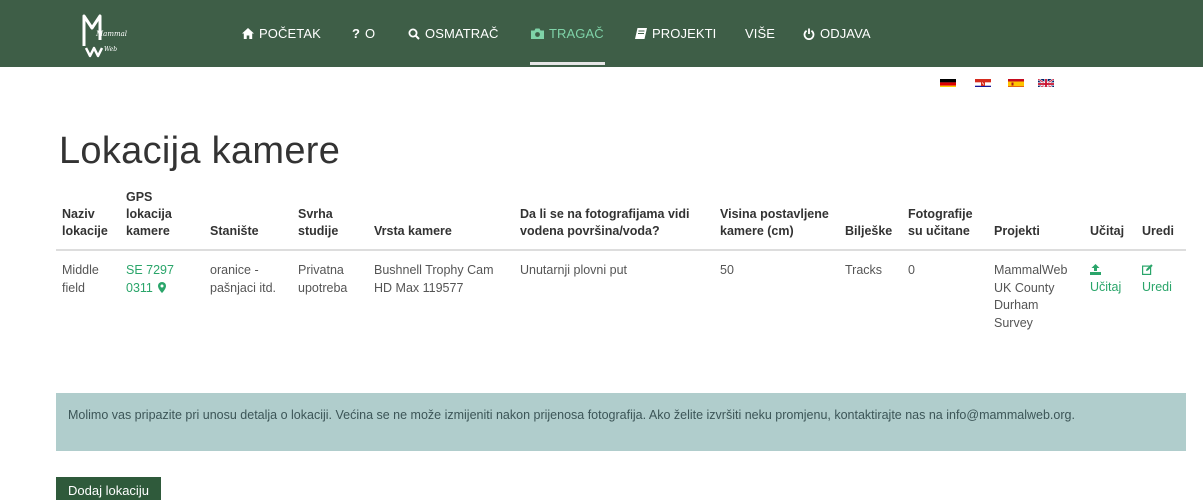  I want to click on nav-trapper: TRAGAČ, so click(567, 33).